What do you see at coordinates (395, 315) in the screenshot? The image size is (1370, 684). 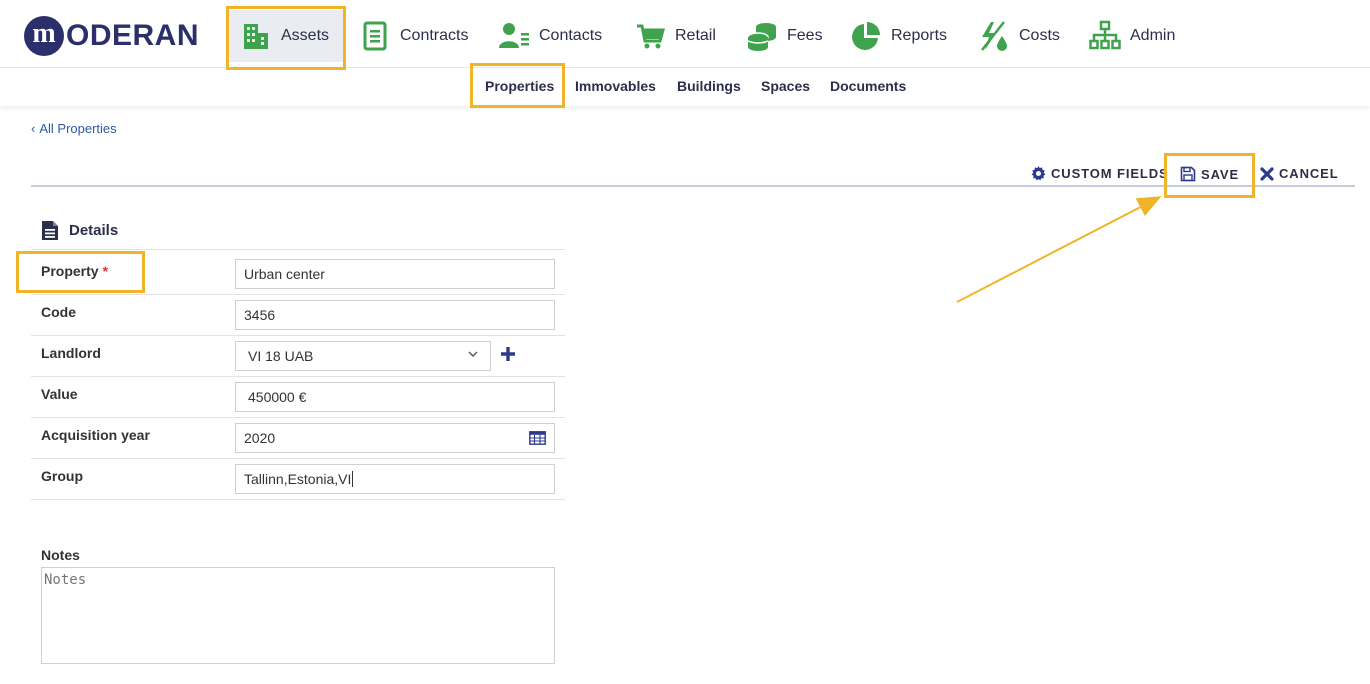 I see `code-input: 3456` at bounding box center [395, 315].